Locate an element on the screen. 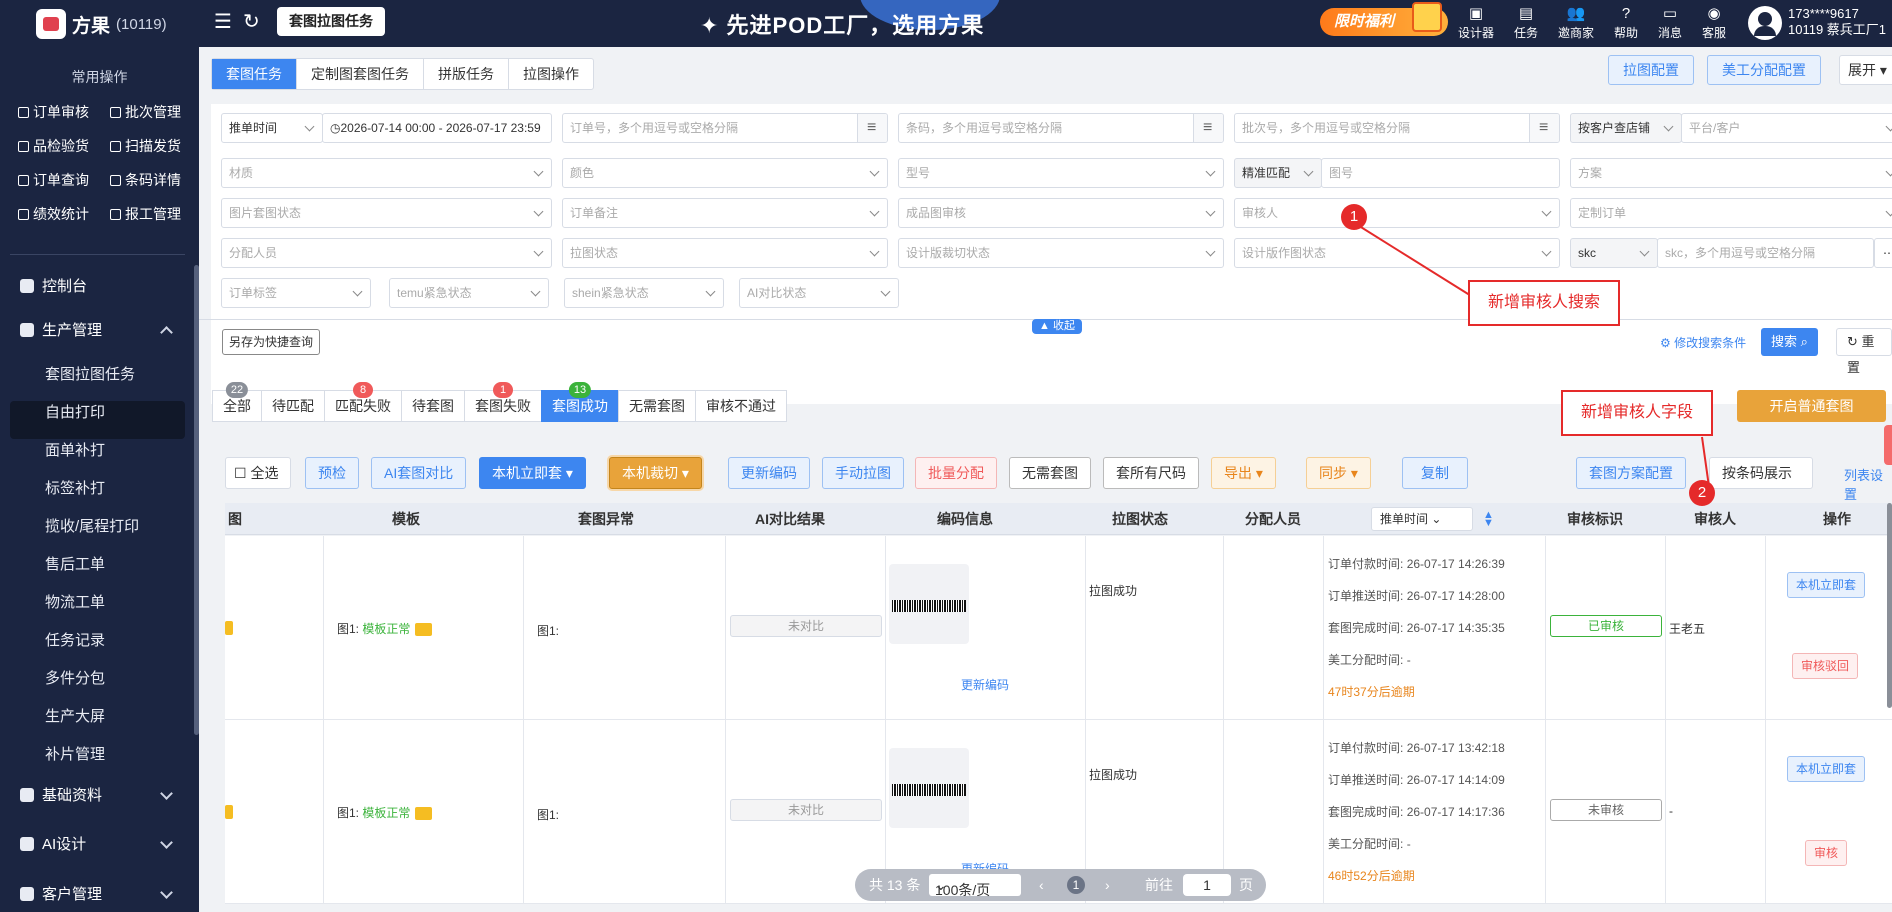 The width and height of the screenshot is (1892, 912). page-number: 1 is located at coordinates (1076, 885).